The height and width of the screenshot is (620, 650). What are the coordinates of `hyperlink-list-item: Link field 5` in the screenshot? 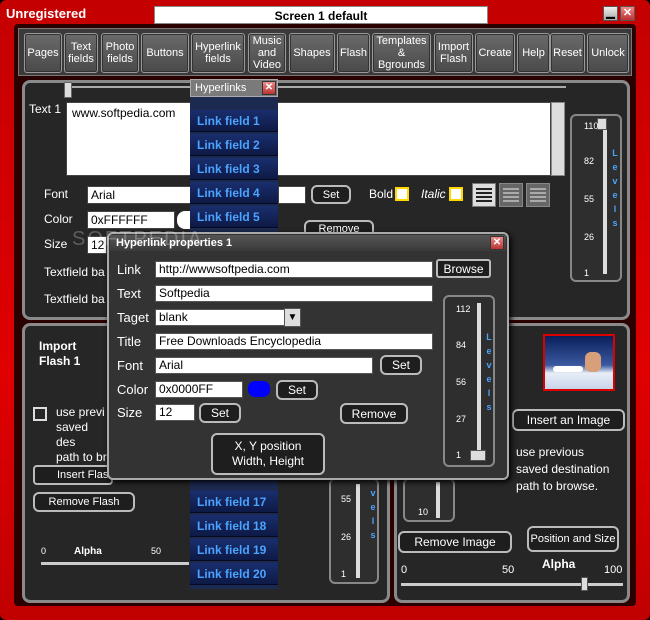 It's located at (234, 217).